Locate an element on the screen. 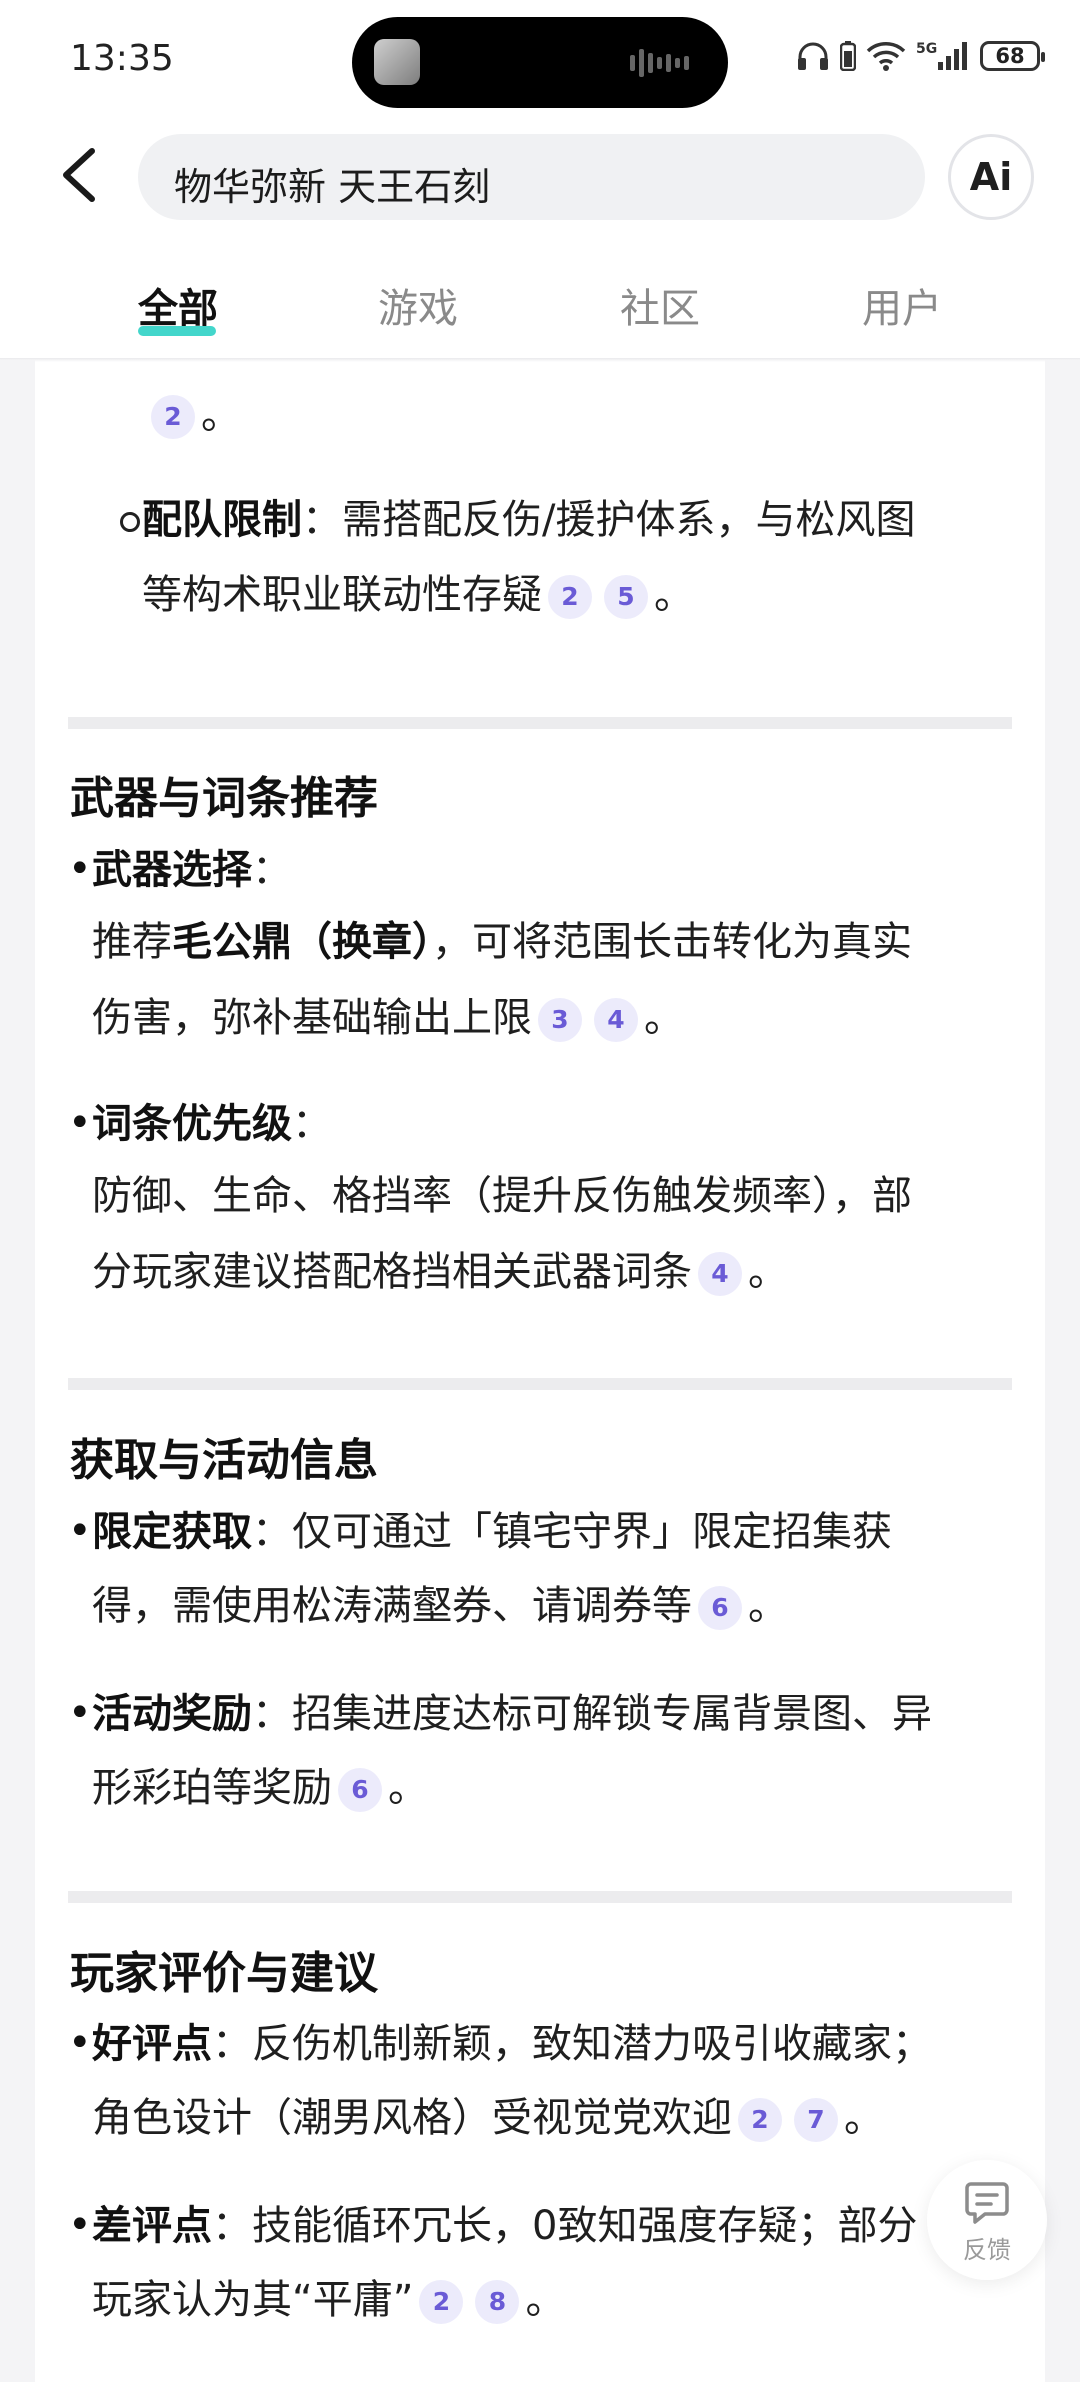 The width and height of the screenshot is (1080, 2382). audio-wave-icon is located at coordinates (659, 63).